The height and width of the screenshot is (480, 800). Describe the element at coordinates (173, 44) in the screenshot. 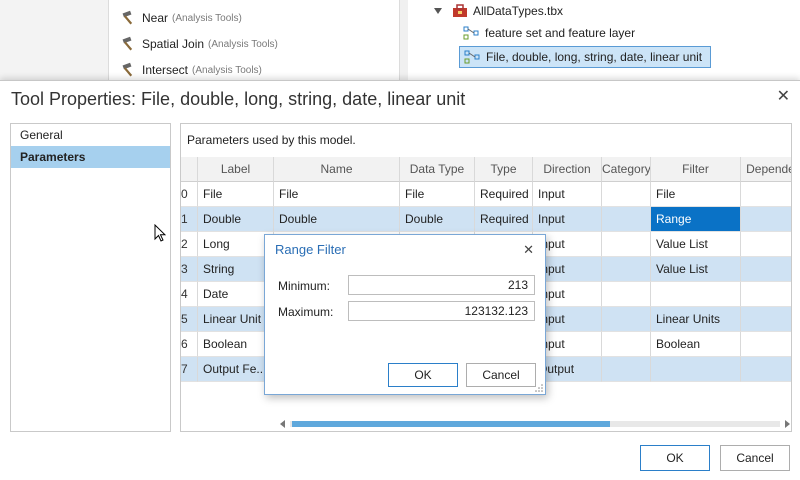

I see `tool-name: Spatial Join` at that location.